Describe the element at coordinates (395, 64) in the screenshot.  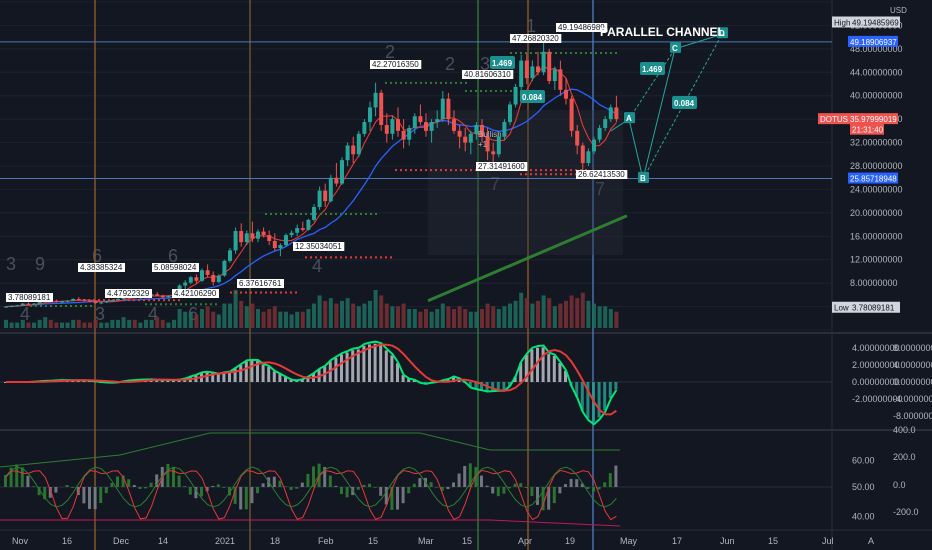
I see `swing-label: 42.27016350` at that location.